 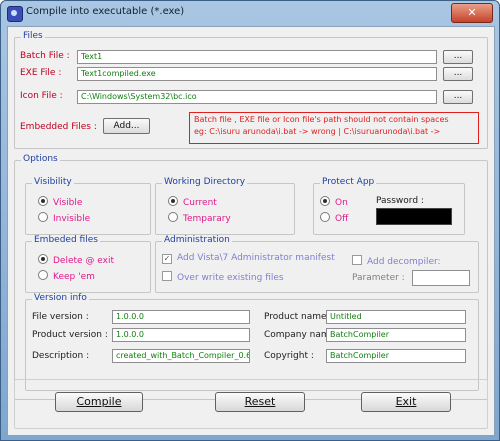 What do you see at coordinates (181, 335) in the screenshot?
I see `product-version-field: 1.0.0.0` at bounding box center [181, 335].